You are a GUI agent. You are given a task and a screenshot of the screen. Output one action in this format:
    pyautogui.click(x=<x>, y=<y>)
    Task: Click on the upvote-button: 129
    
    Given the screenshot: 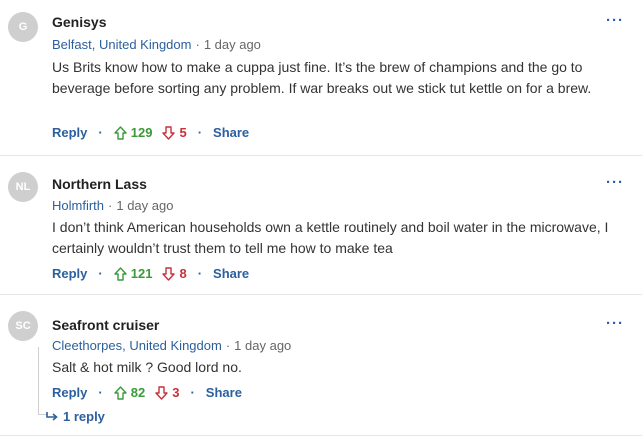 What is the action you would take?
    pyautogui.click(x=133, y=132)
    